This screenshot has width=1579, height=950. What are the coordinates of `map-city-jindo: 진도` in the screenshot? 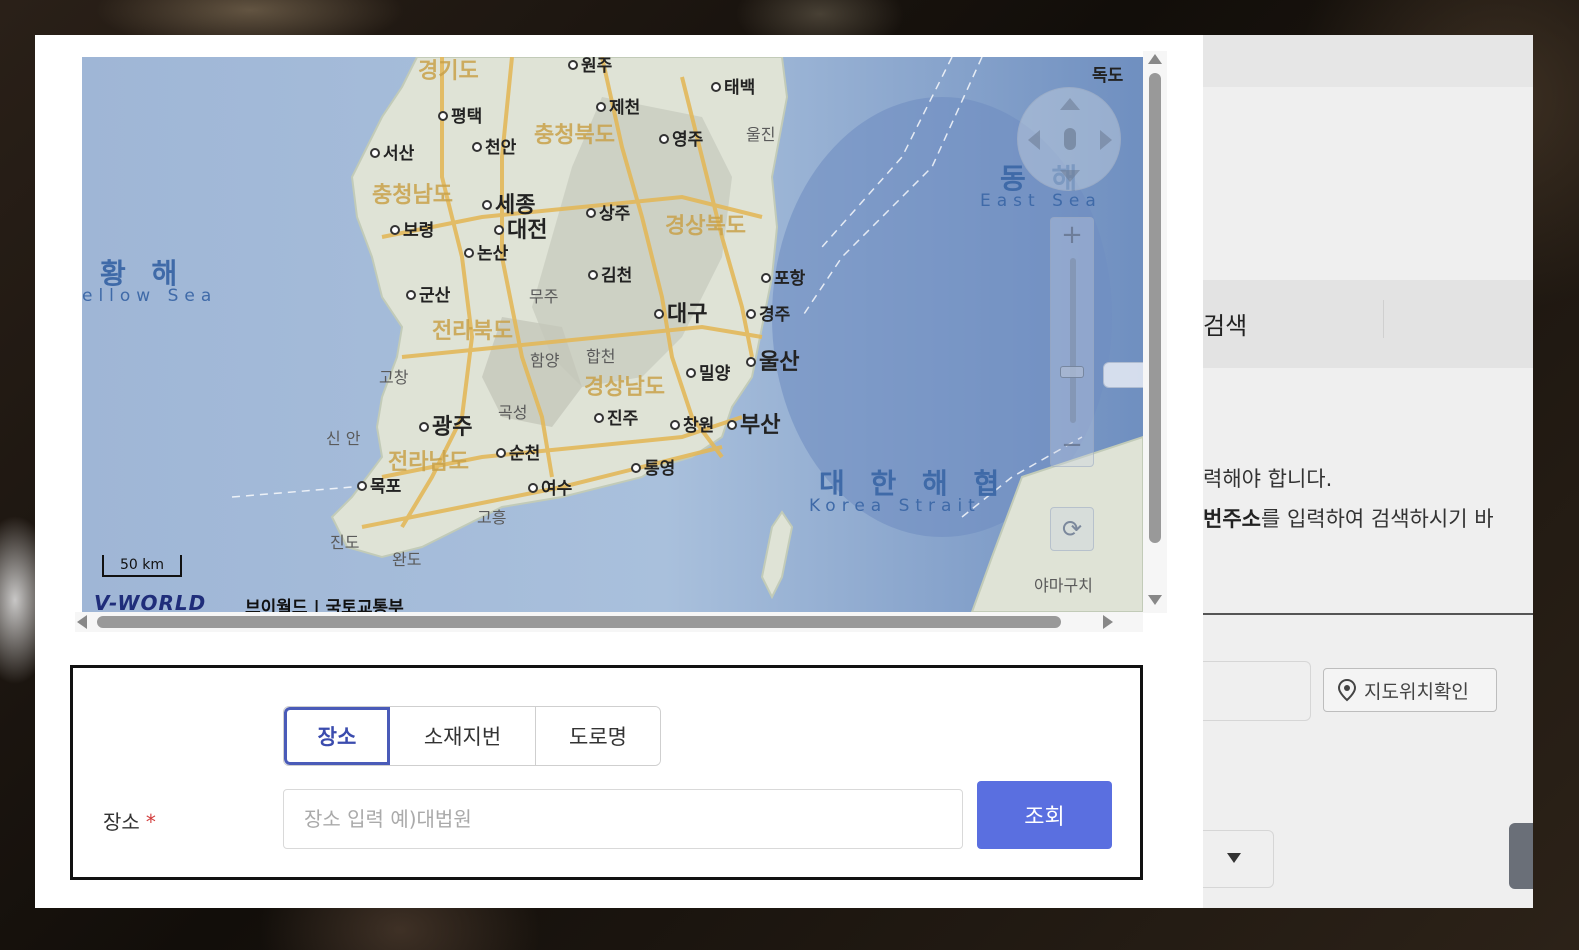 It's located at (345, 542).